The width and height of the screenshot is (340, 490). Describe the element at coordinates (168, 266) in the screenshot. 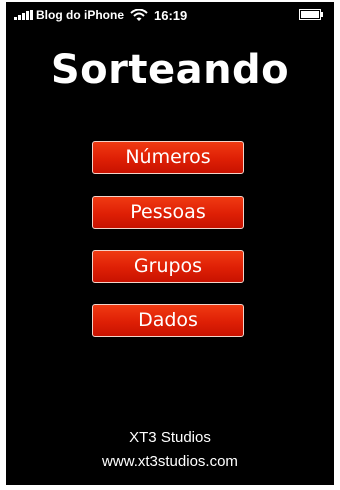

I see `grupos-button: Grupos` at that location.